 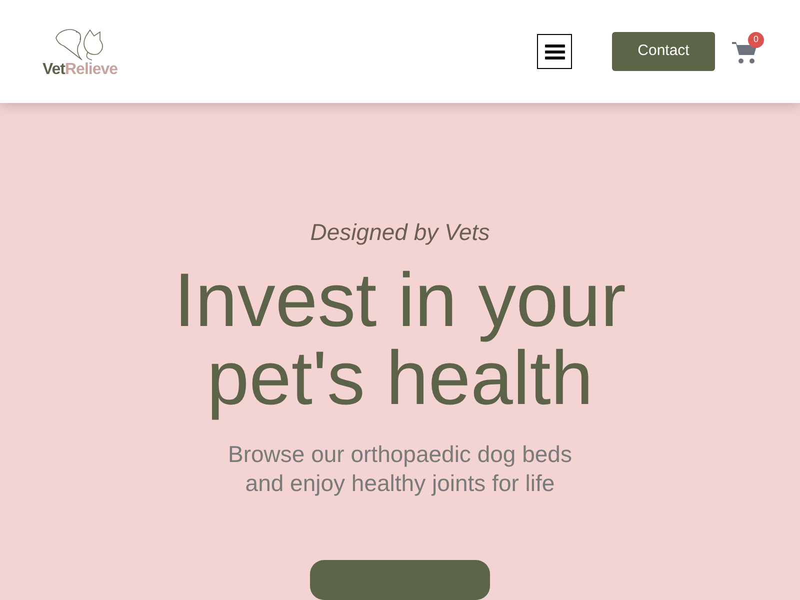 I want to click on menu-button, so click(x=554, y=51).